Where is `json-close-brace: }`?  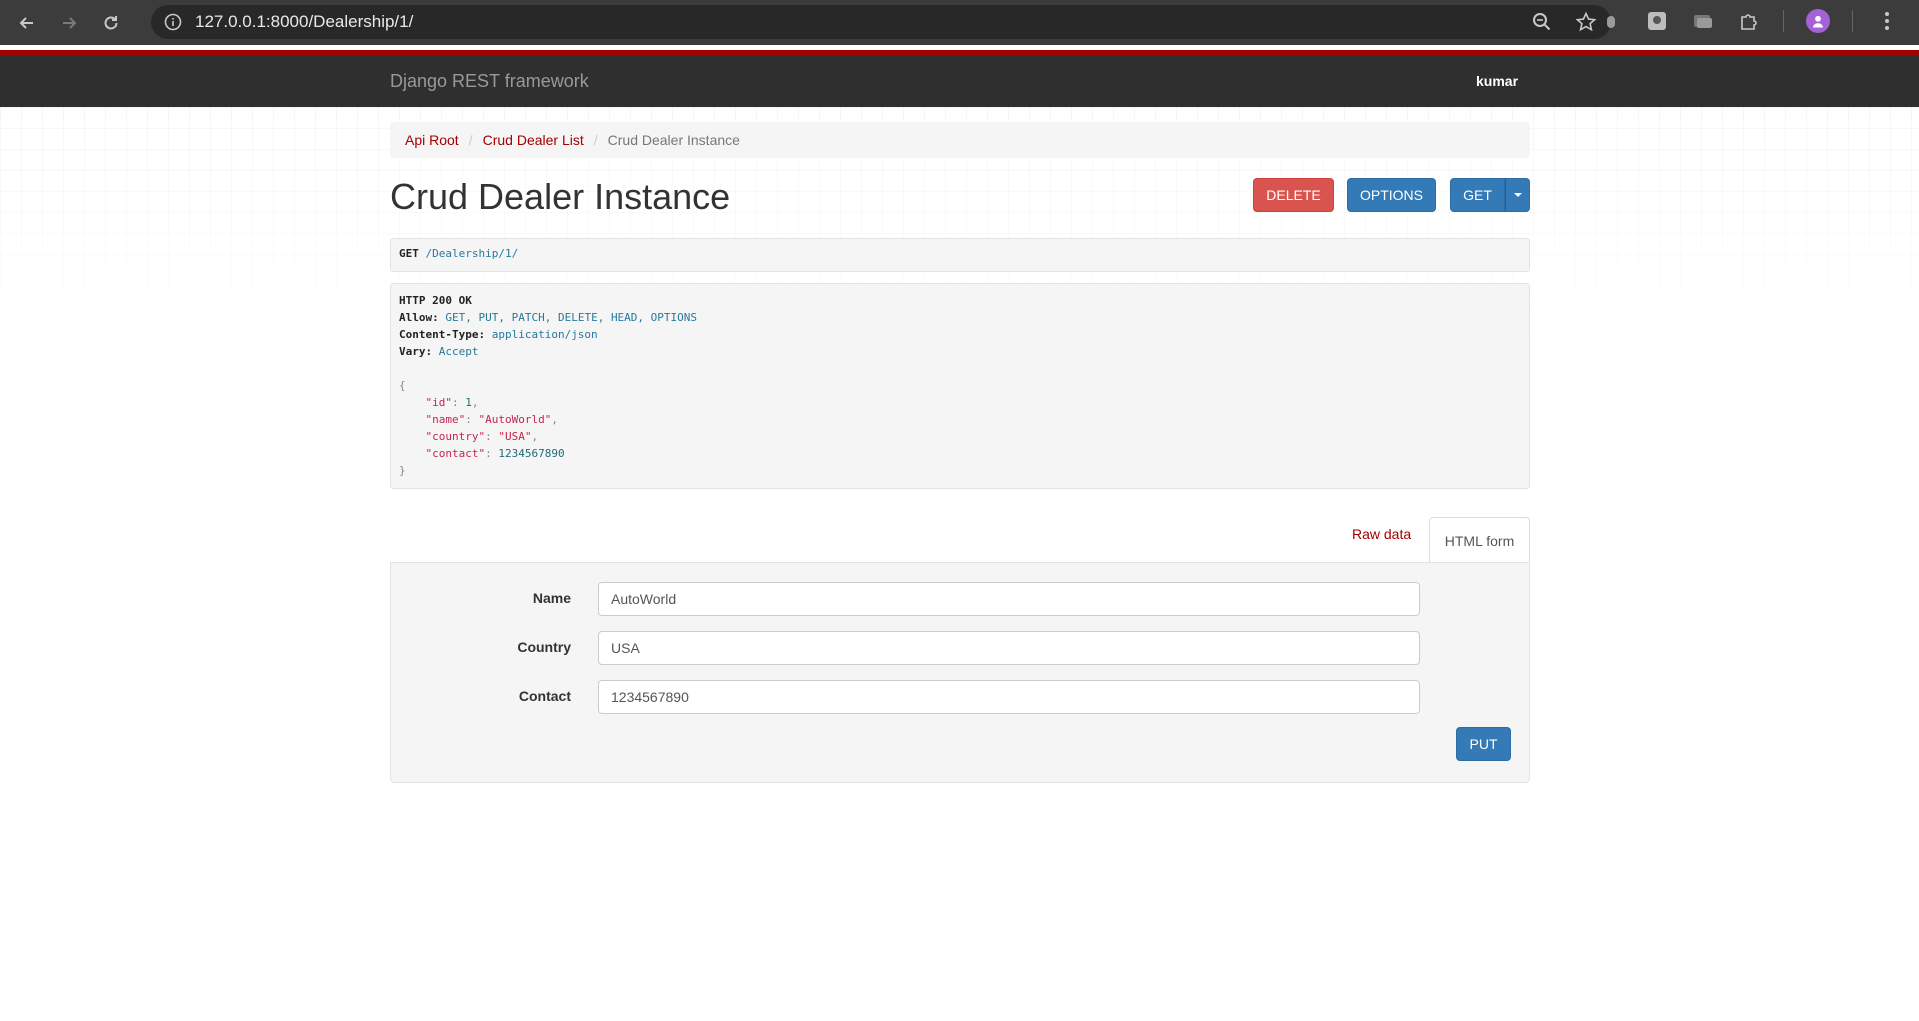 json-close-brace: } is located at coordinates (402, 470).